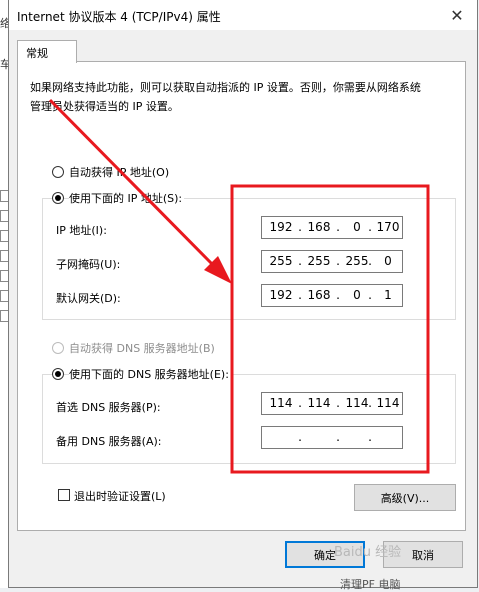 Image resolution: width=479 pixels, height=592 pixels. What do you see at coordinates (81, 230) in the screenshot?
I see `ip-address-label: IP 地址(I):` at bounding box center [81, 230].